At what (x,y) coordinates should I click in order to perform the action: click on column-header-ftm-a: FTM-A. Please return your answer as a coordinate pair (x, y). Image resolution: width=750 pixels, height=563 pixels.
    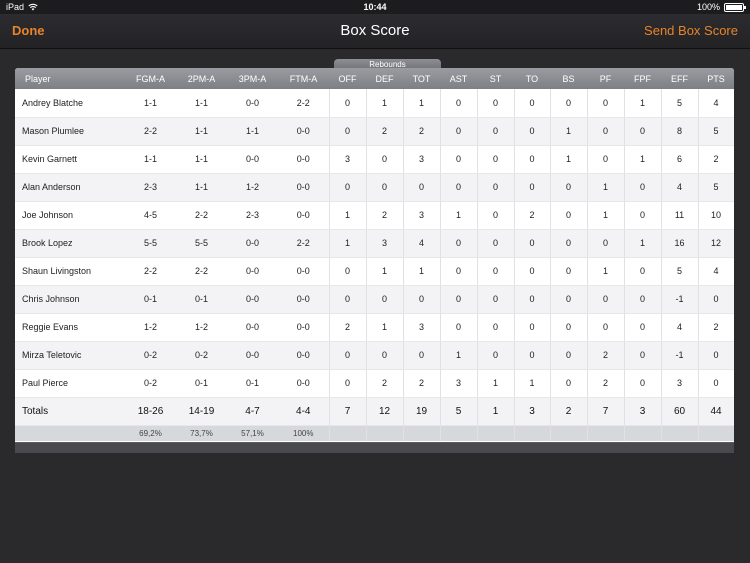
    Looking at the image, I should click on (303, 78).